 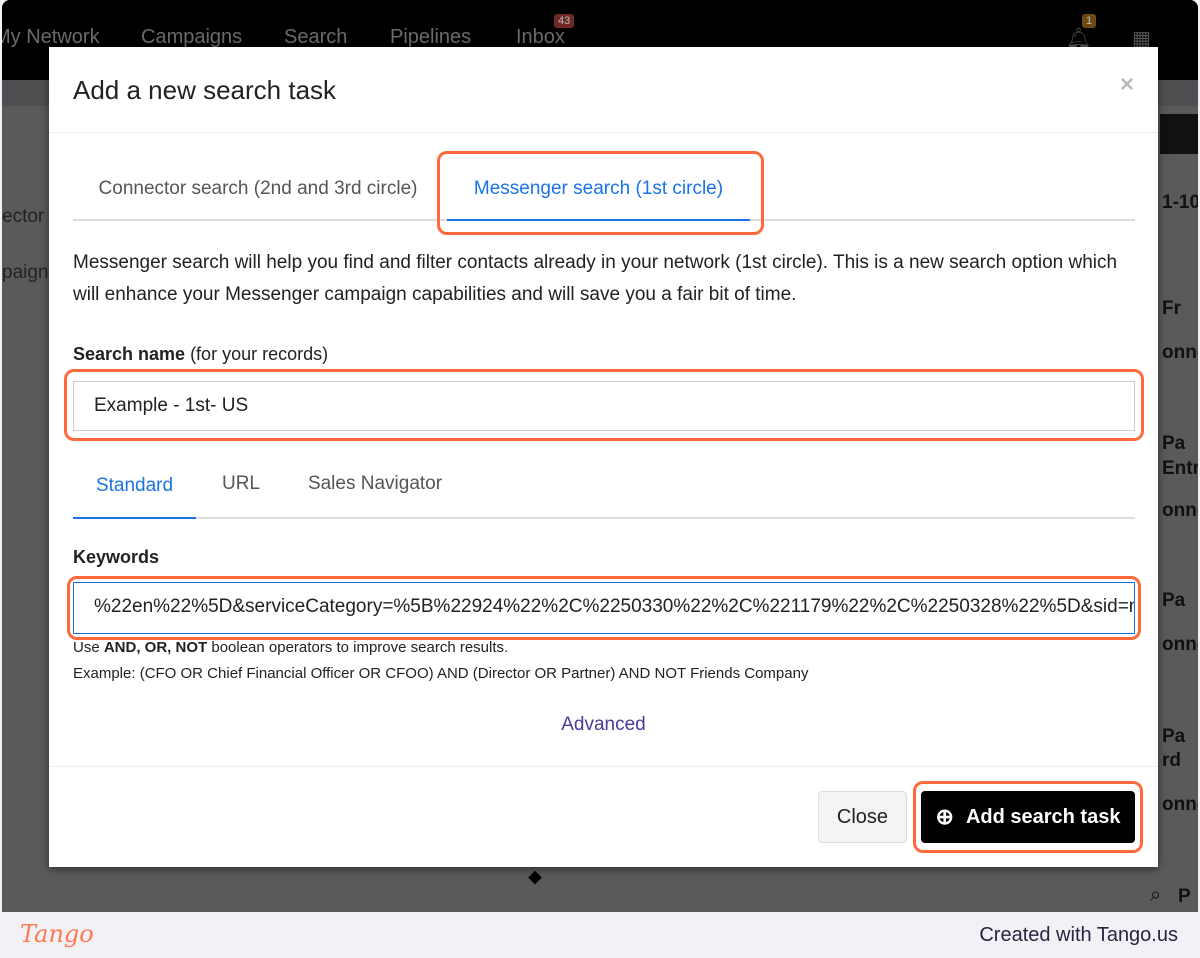 I want to click on right-item: rd, so click(x=1171, y=760).